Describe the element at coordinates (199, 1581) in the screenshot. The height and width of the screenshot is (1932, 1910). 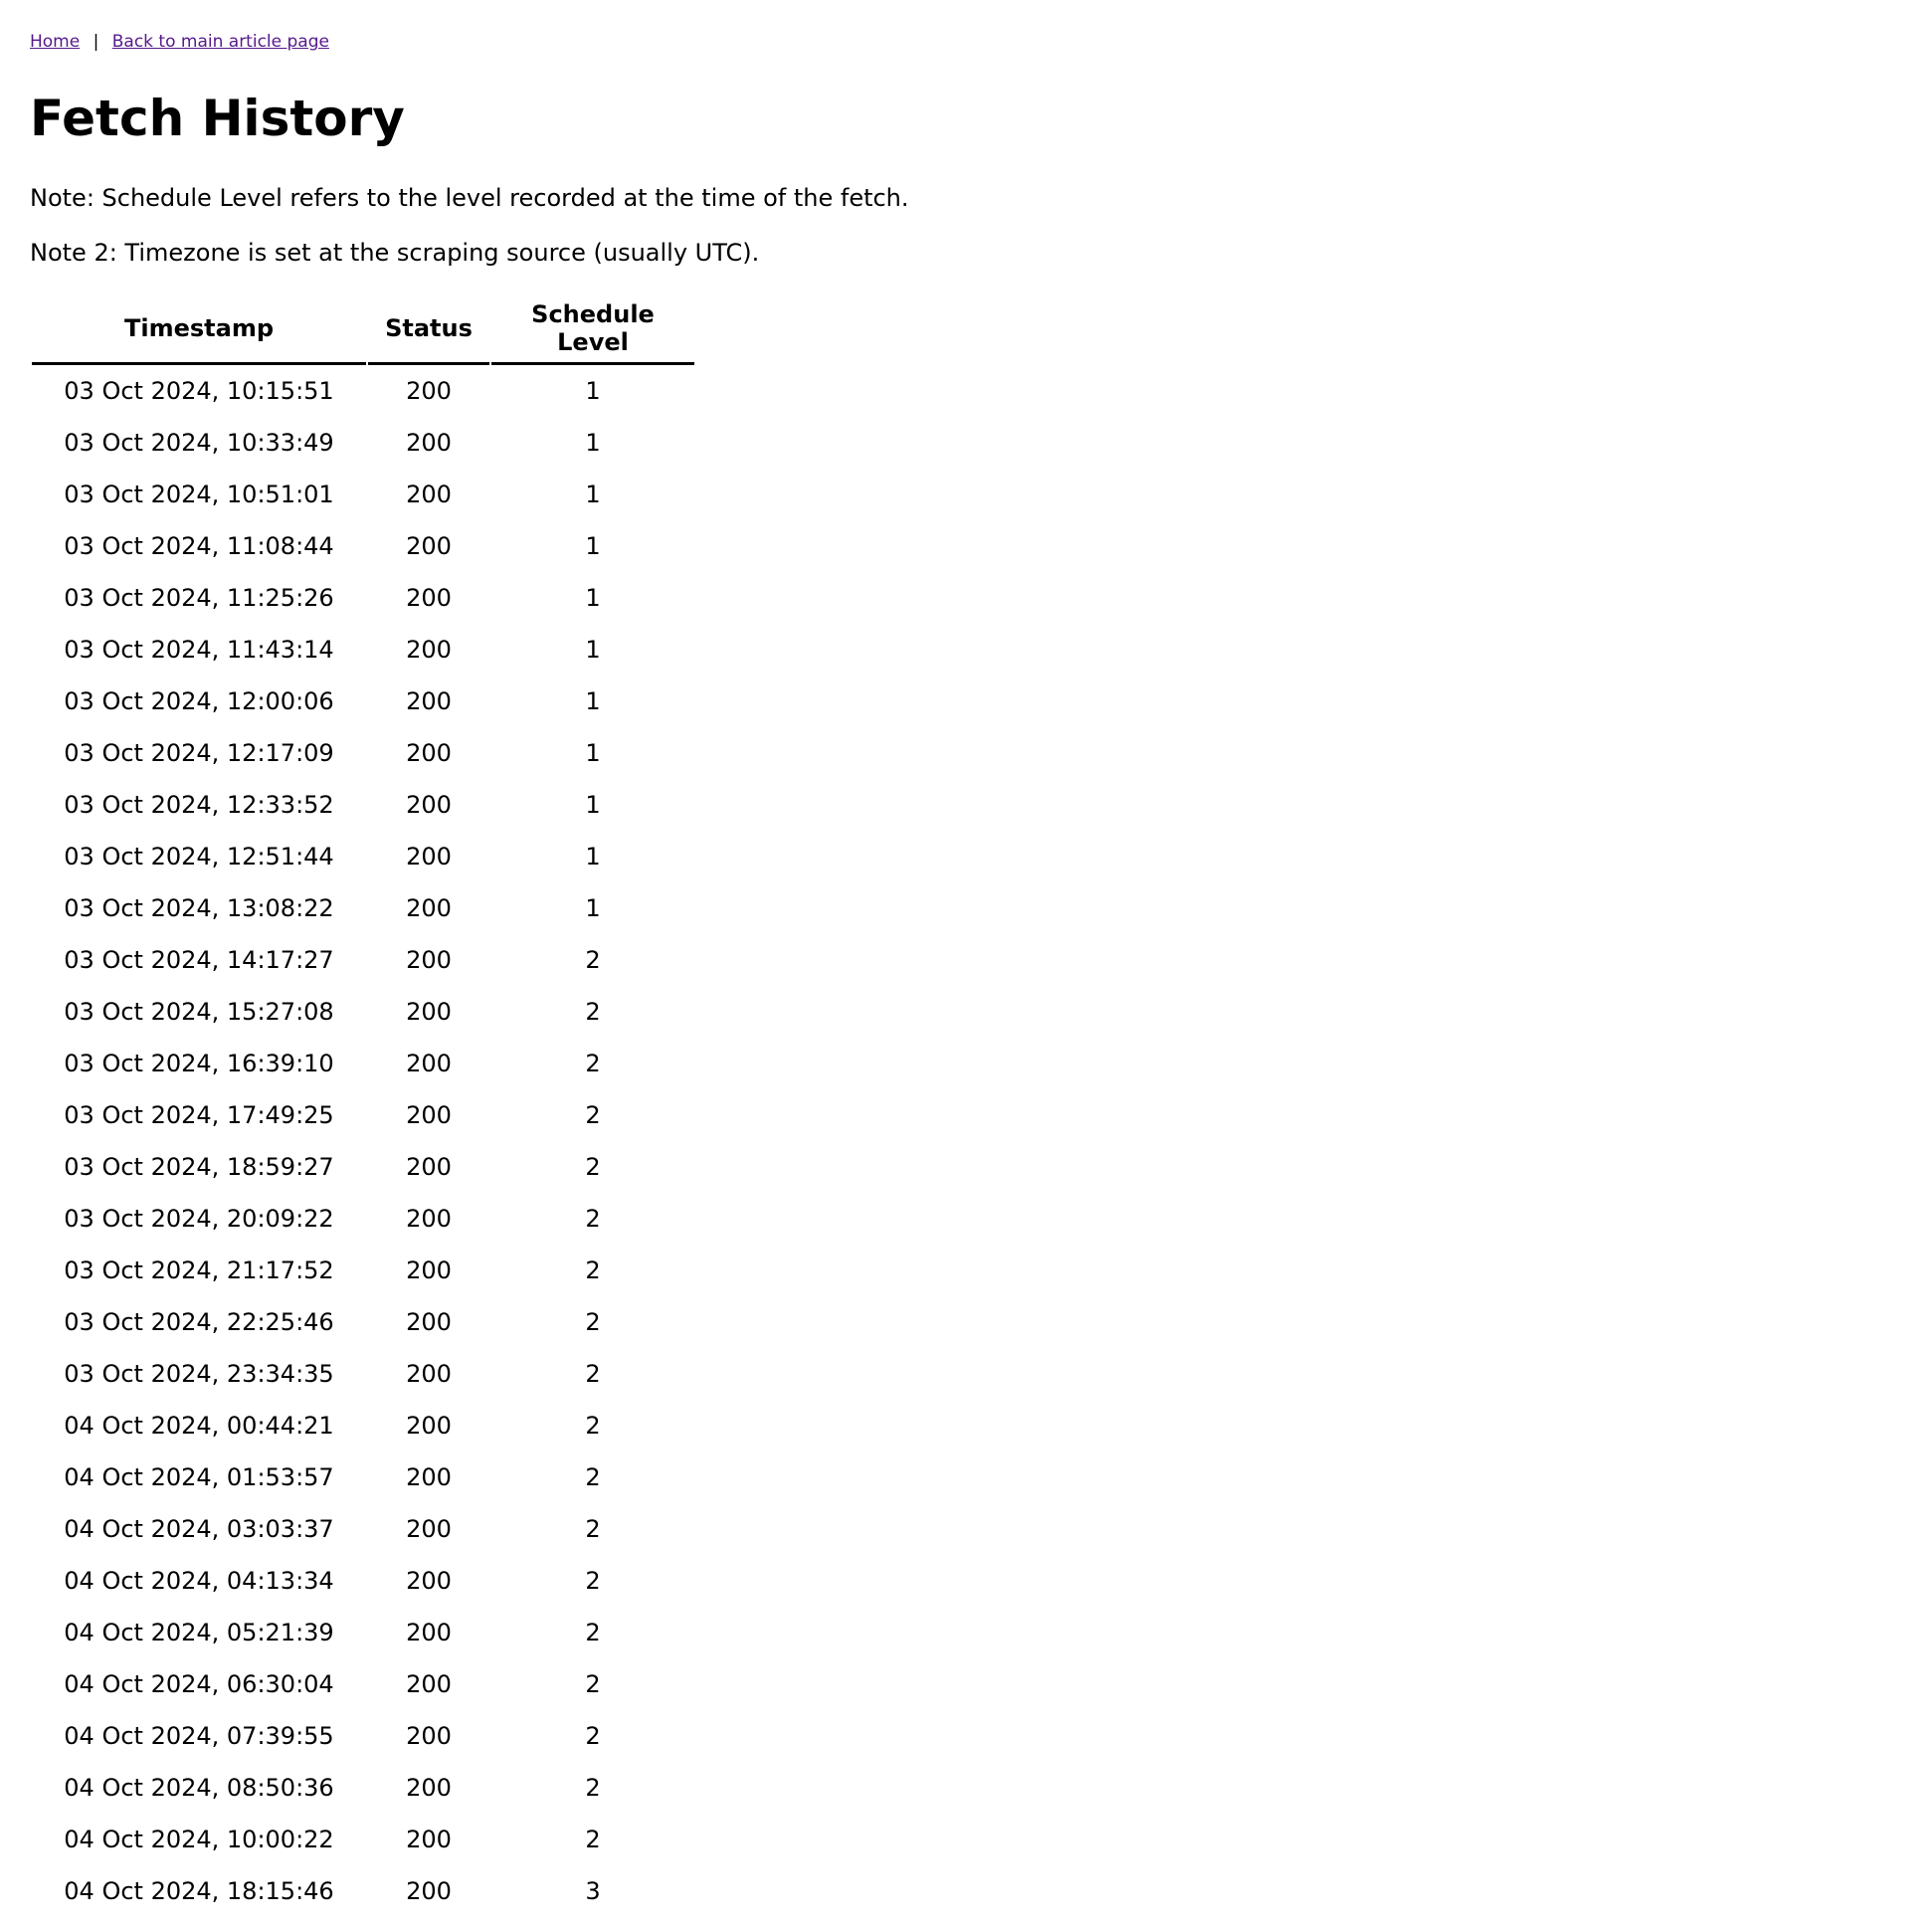
I see `timestamp-cell: 04 Oct 2024, 04:13:34` at that location.